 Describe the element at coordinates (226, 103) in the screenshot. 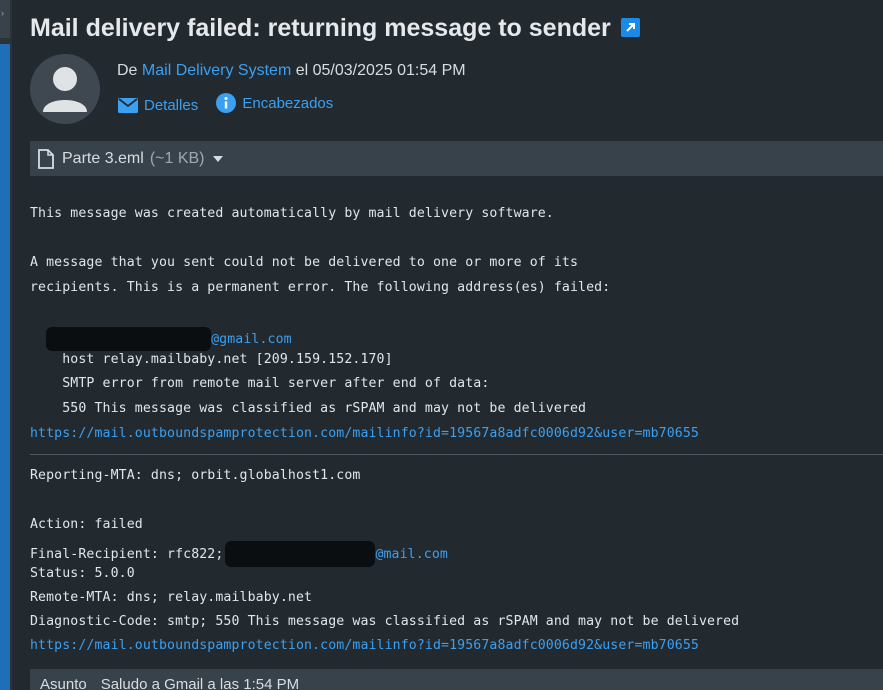

I see `info-icon` at that location.